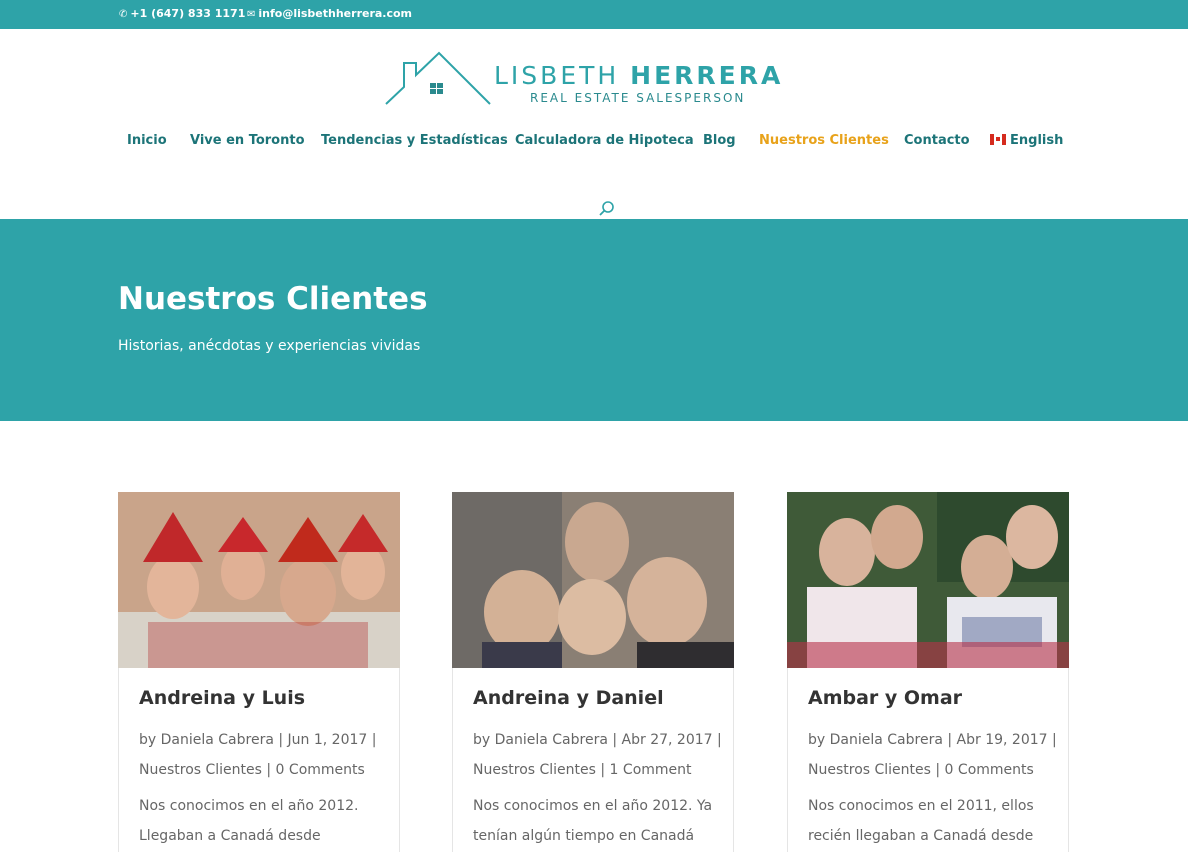 The width and height of the screenshot is (1188, 852). I want to click on nav-item-nuestros-clientes: Nuestros Clientes, so click(824, 140).